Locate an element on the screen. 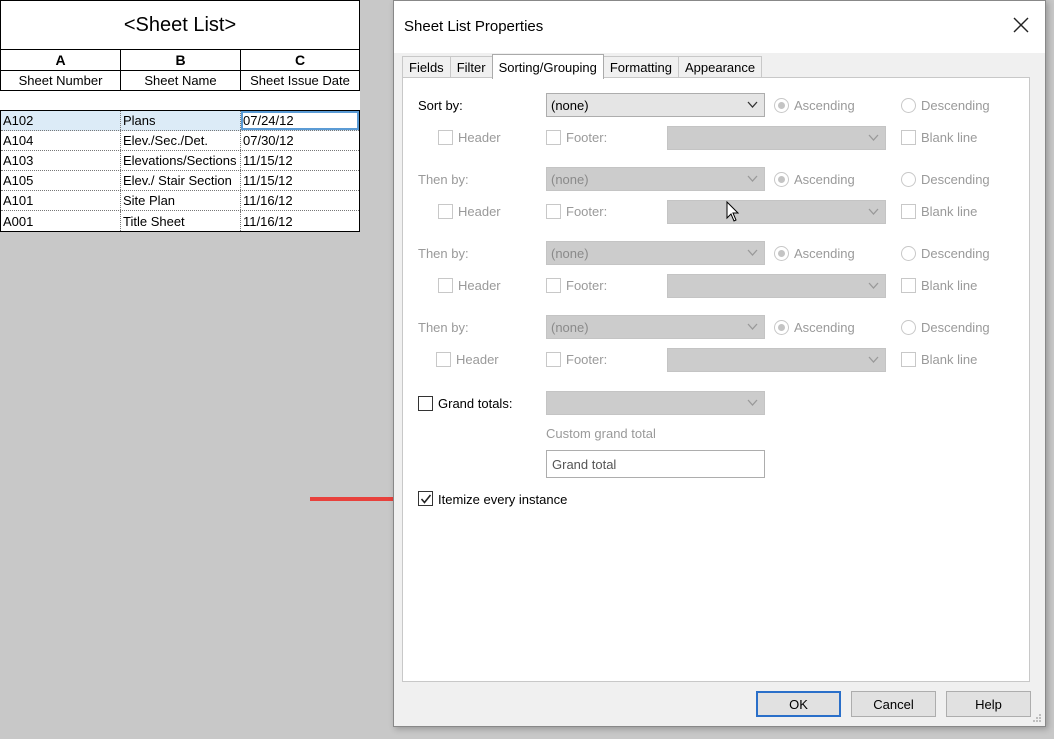 This screenshot has height=739, width=1054. cell-issue-date: 07/30/12 is located at coordinates (300, 140).